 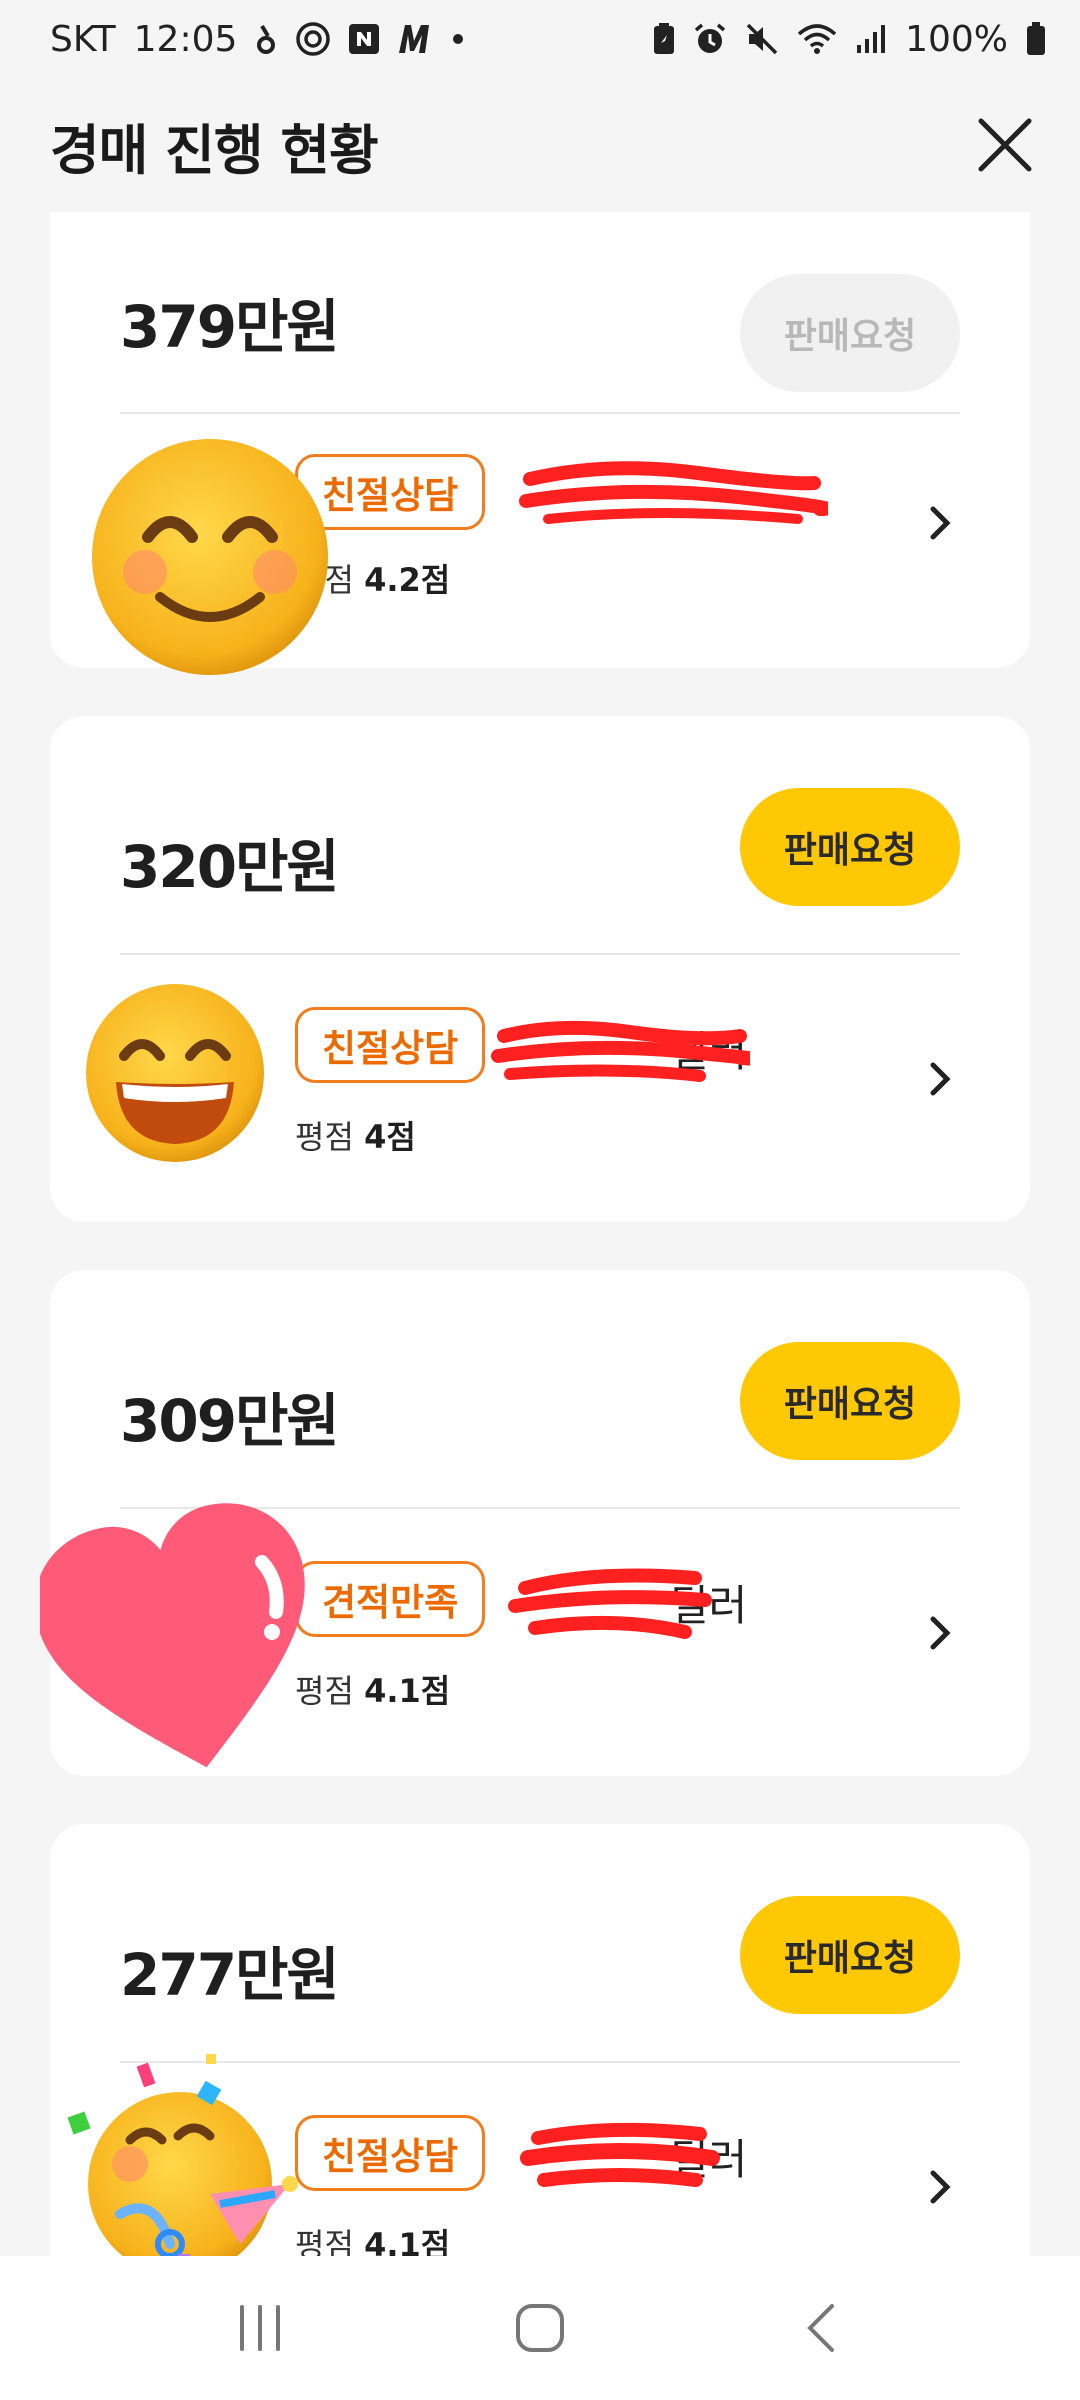 I want to click on signal-icon, so click(x=871, y=39).